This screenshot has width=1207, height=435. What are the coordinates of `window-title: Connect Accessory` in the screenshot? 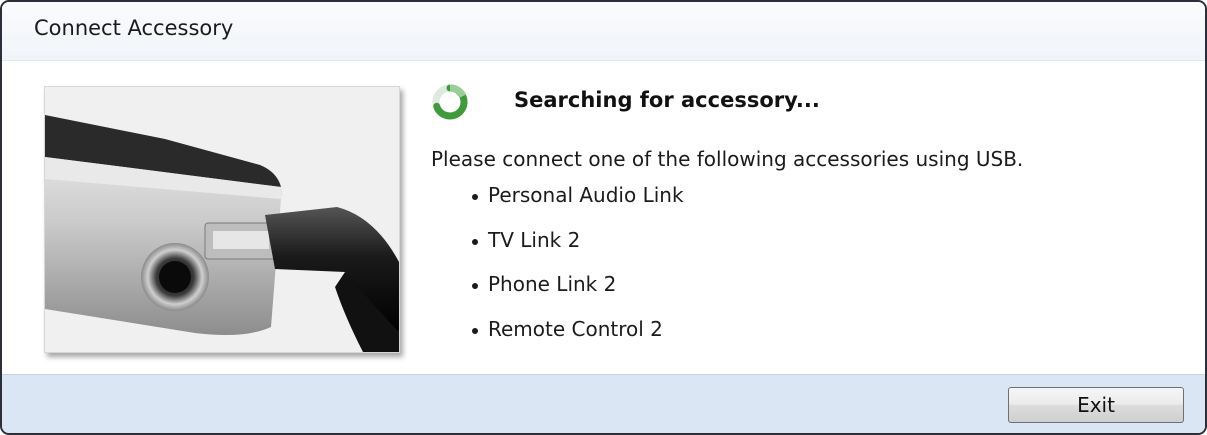 It's located at (134, 28).